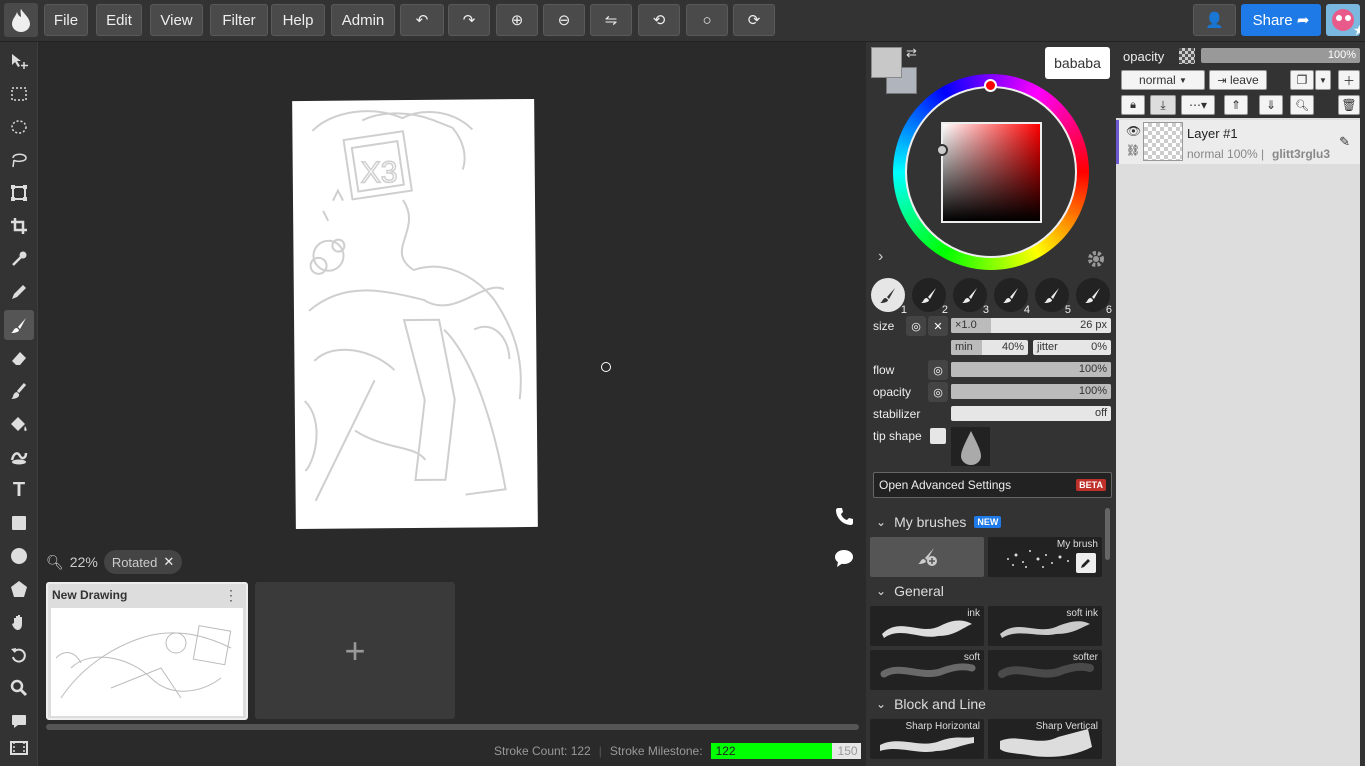 Image resolution: width=1365 pixels, height=766 pixels. What do you see at coordinates (1107, 534) in the screenshot?
I see `brush-list-scrollbar` at bounding box center [1107, 534].